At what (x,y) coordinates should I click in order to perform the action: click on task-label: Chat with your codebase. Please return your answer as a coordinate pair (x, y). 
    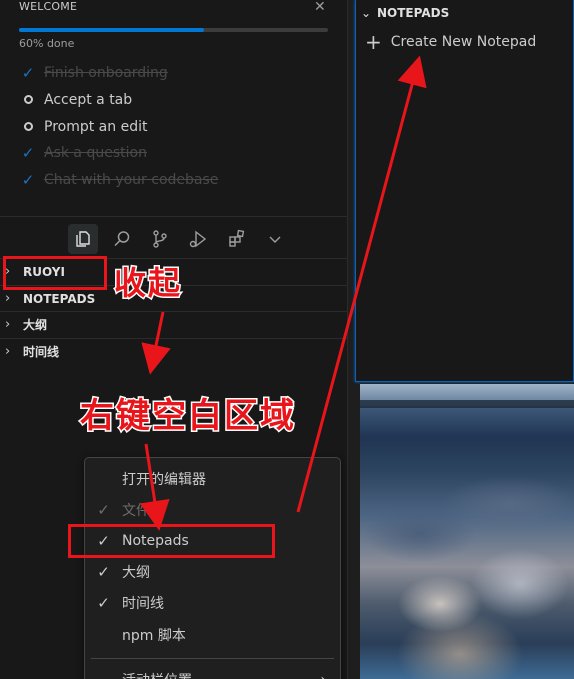
    Looking at the image, I should click on (131, 180).